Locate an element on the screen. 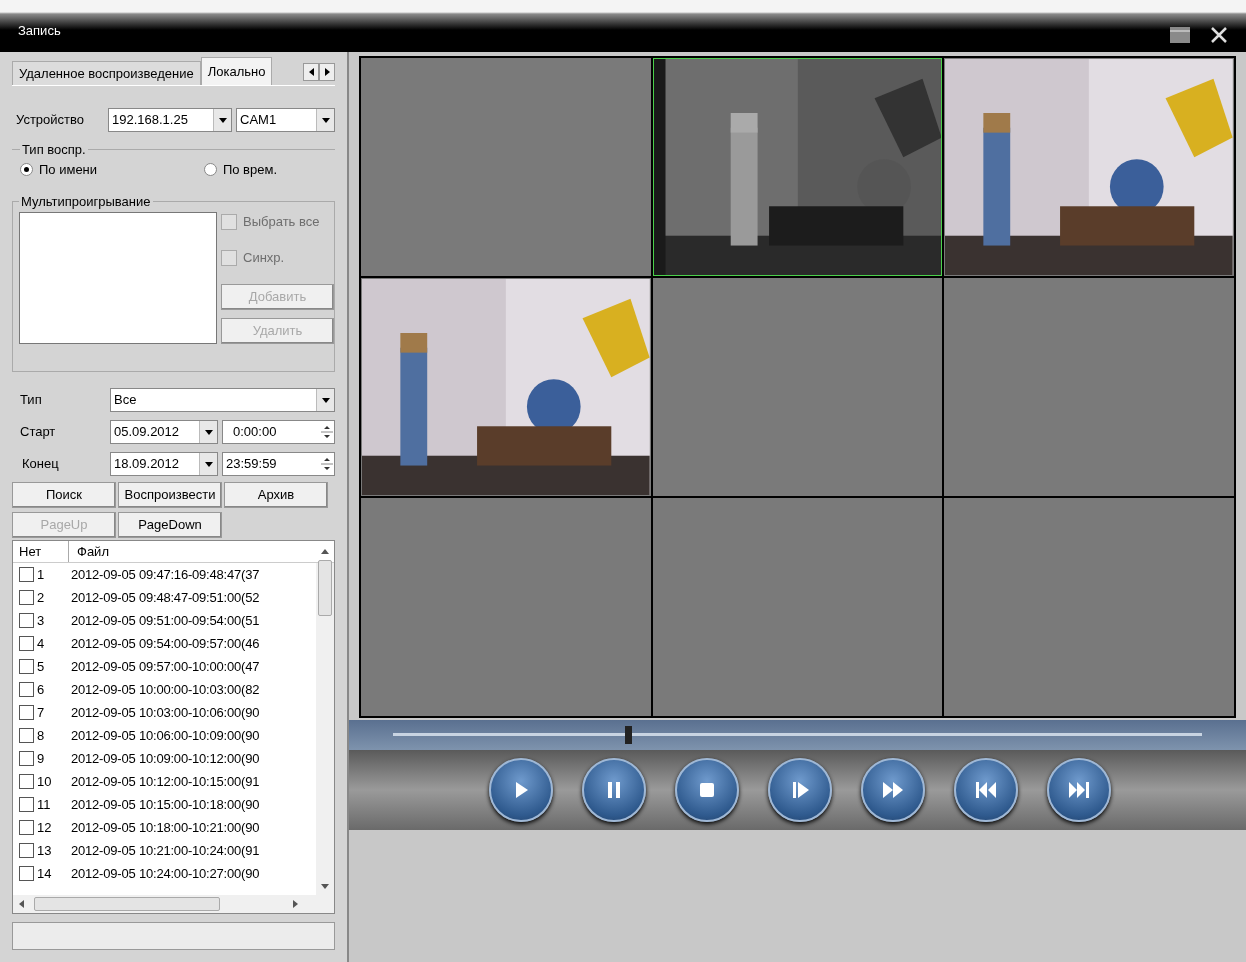 This screenshot has height=962, width=1246. file-row: 11 2012-09-05 10:15:00-10:18:00(90 is located at coordinates (164, 804).